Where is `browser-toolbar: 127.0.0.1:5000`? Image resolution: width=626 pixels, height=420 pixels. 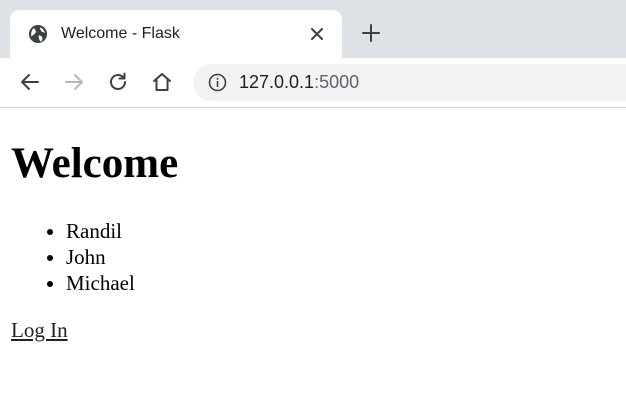 browser-toolbar: 127.0.0.1:5000 is located at coordinates (313, 83).